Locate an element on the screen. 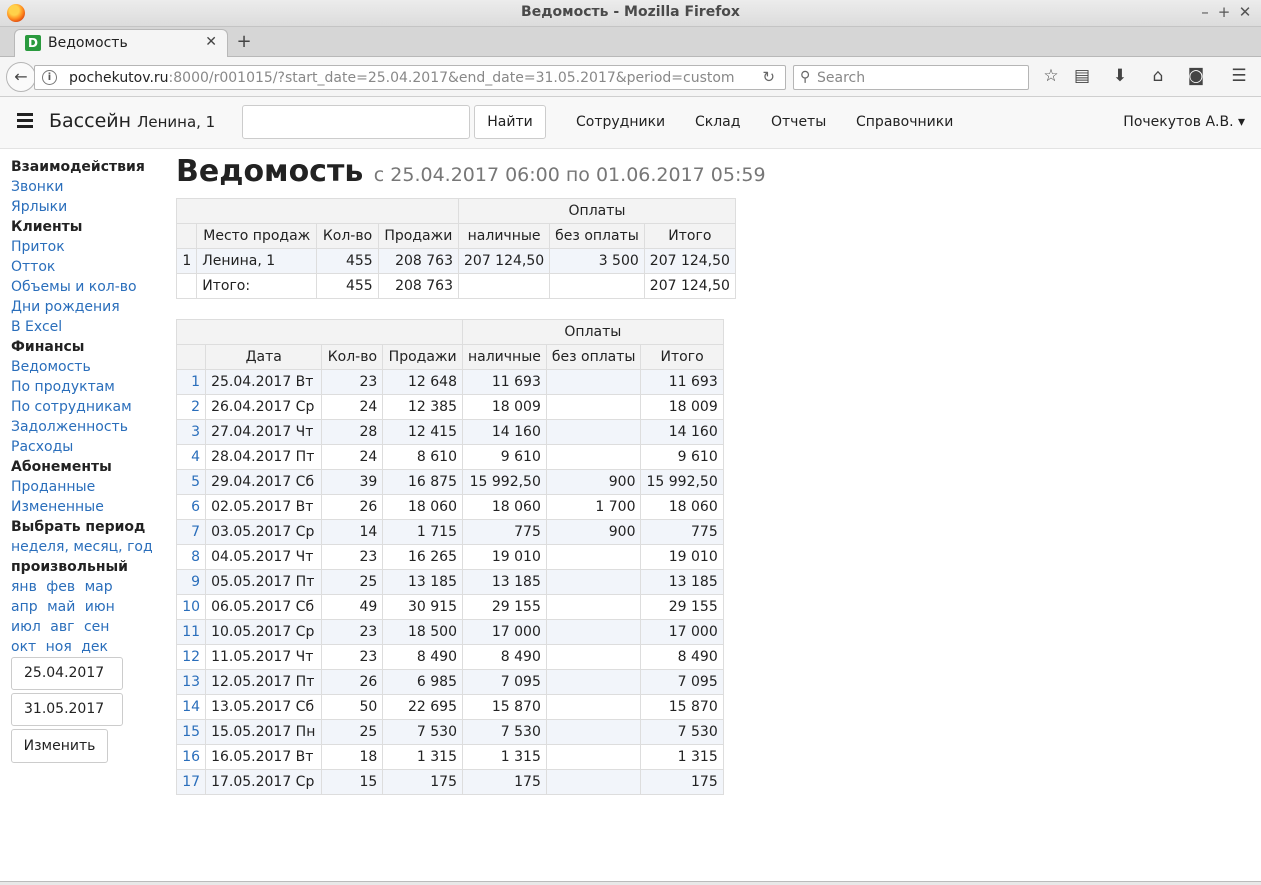 The image size is (1261, 885). user-menu: Почекутов А.В. ▾ is located at coordinates (1184, 122).